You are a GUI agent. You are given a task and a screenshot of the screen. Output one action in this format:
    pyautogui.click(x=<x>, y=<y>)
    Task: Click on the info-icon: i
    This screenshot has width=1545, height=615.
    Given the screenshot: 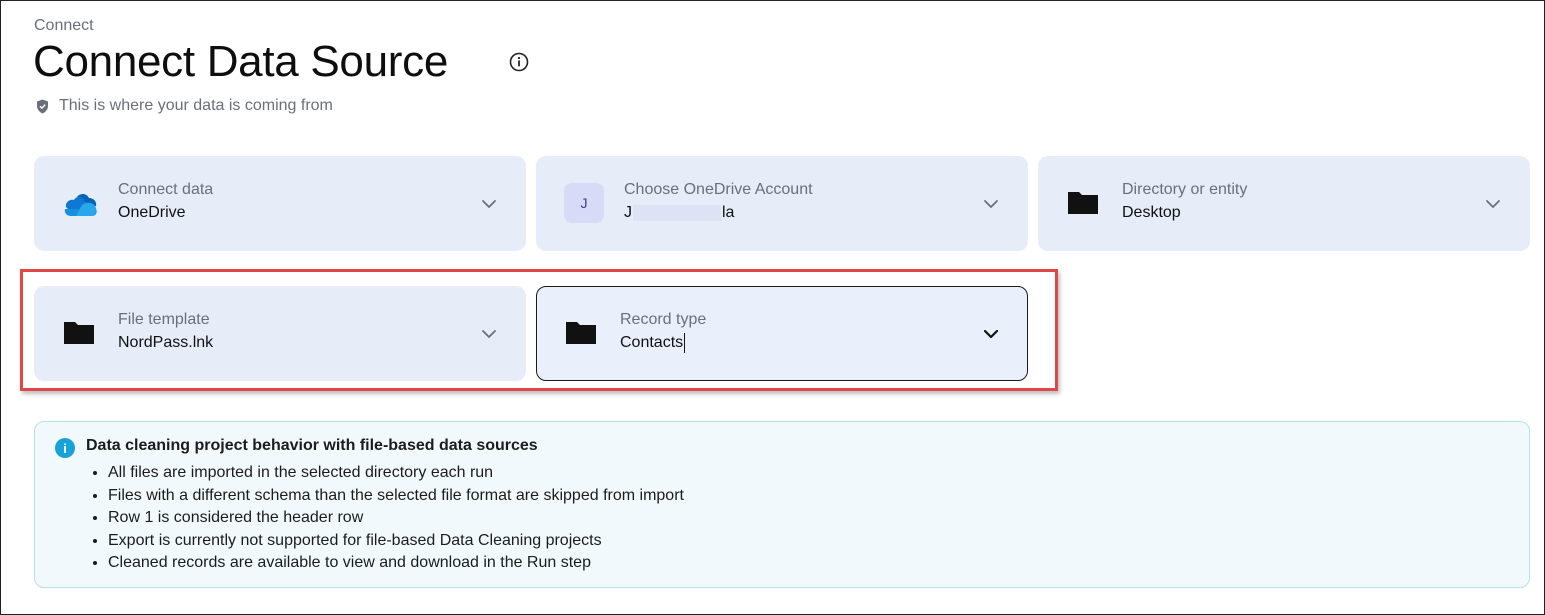 What is the action you would take?
    pyautogui.click(x=65, y=448)
    